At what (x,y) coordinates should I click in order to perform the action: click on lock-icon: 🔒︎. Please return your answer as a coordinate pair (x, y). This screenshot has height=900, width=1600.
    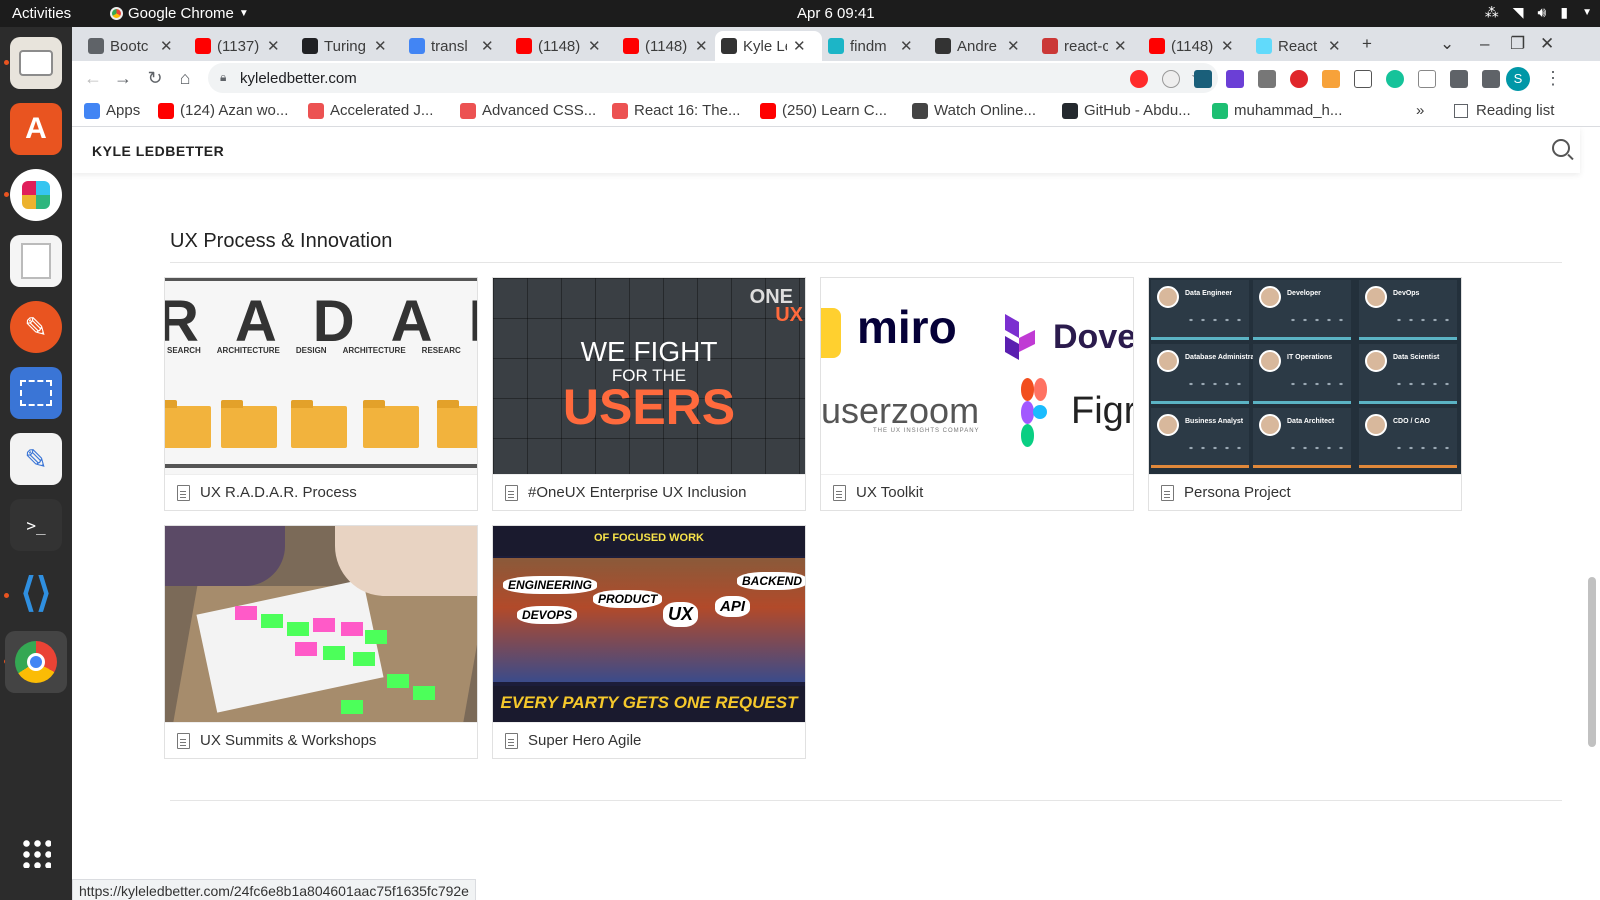
    Looking at the image, I should click on (223, 77).